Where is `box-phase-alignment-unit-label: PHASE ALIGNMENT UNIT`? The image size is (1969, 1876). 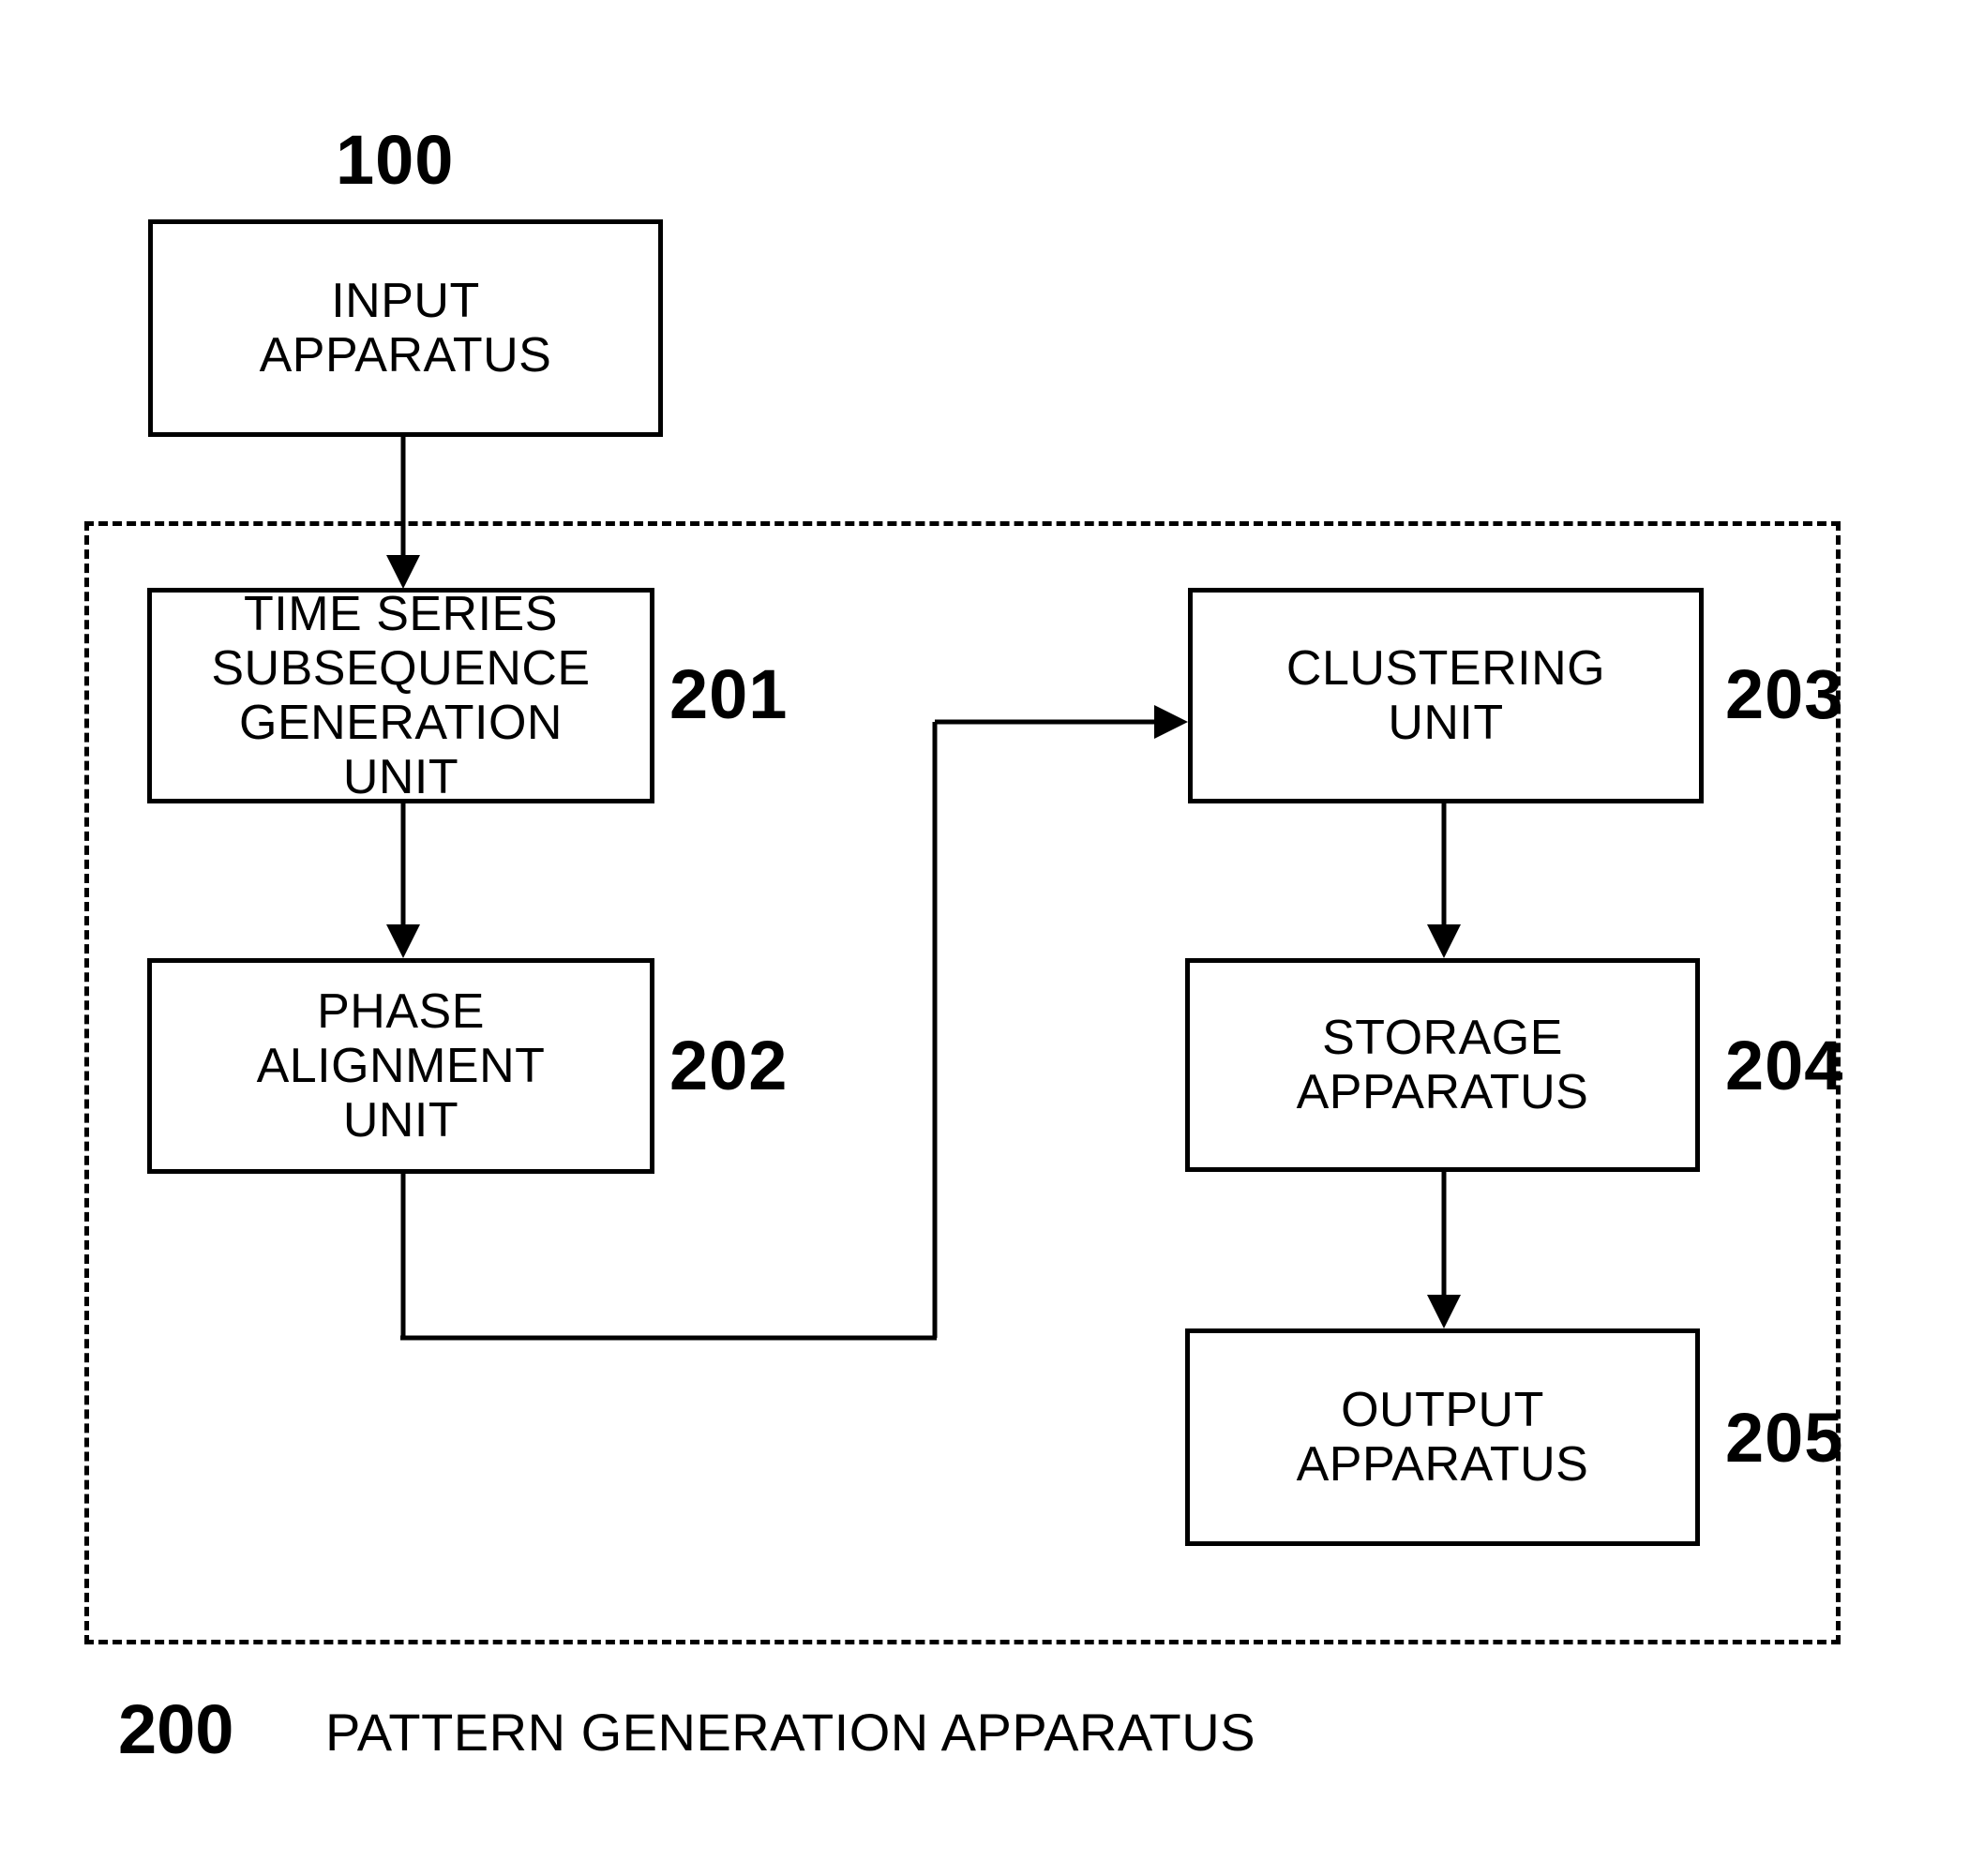
box-phase-alignment-unit-label: PHASE ALIGNMENT UNIT is located at coordinates (401, 1065).